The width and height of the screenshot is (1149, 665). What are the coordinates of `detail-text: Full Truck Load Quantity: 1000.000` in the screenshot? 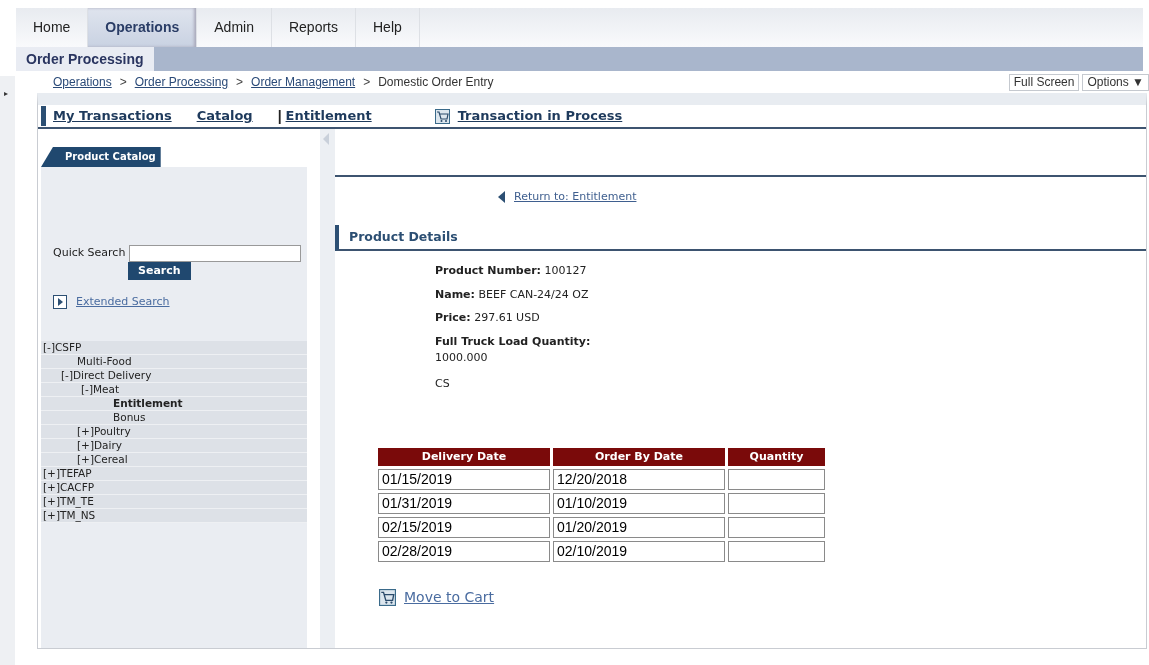 It's located at (513, 349).